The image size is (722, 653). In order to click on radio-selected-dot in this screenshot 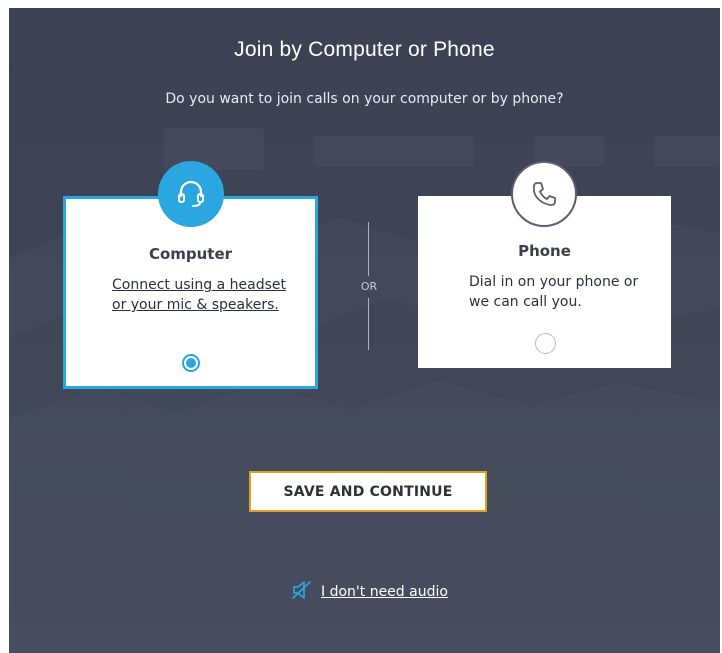, I will do `click(191, 363)`.